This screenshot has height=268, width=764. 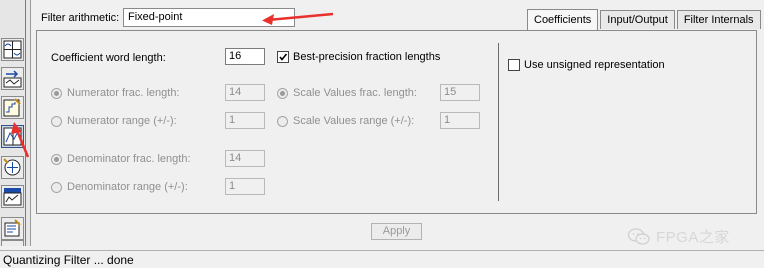 What do you see at coordinates (639, 236) in the screenshot?
I see `wechat-icon` at bounding box center [639, 236].